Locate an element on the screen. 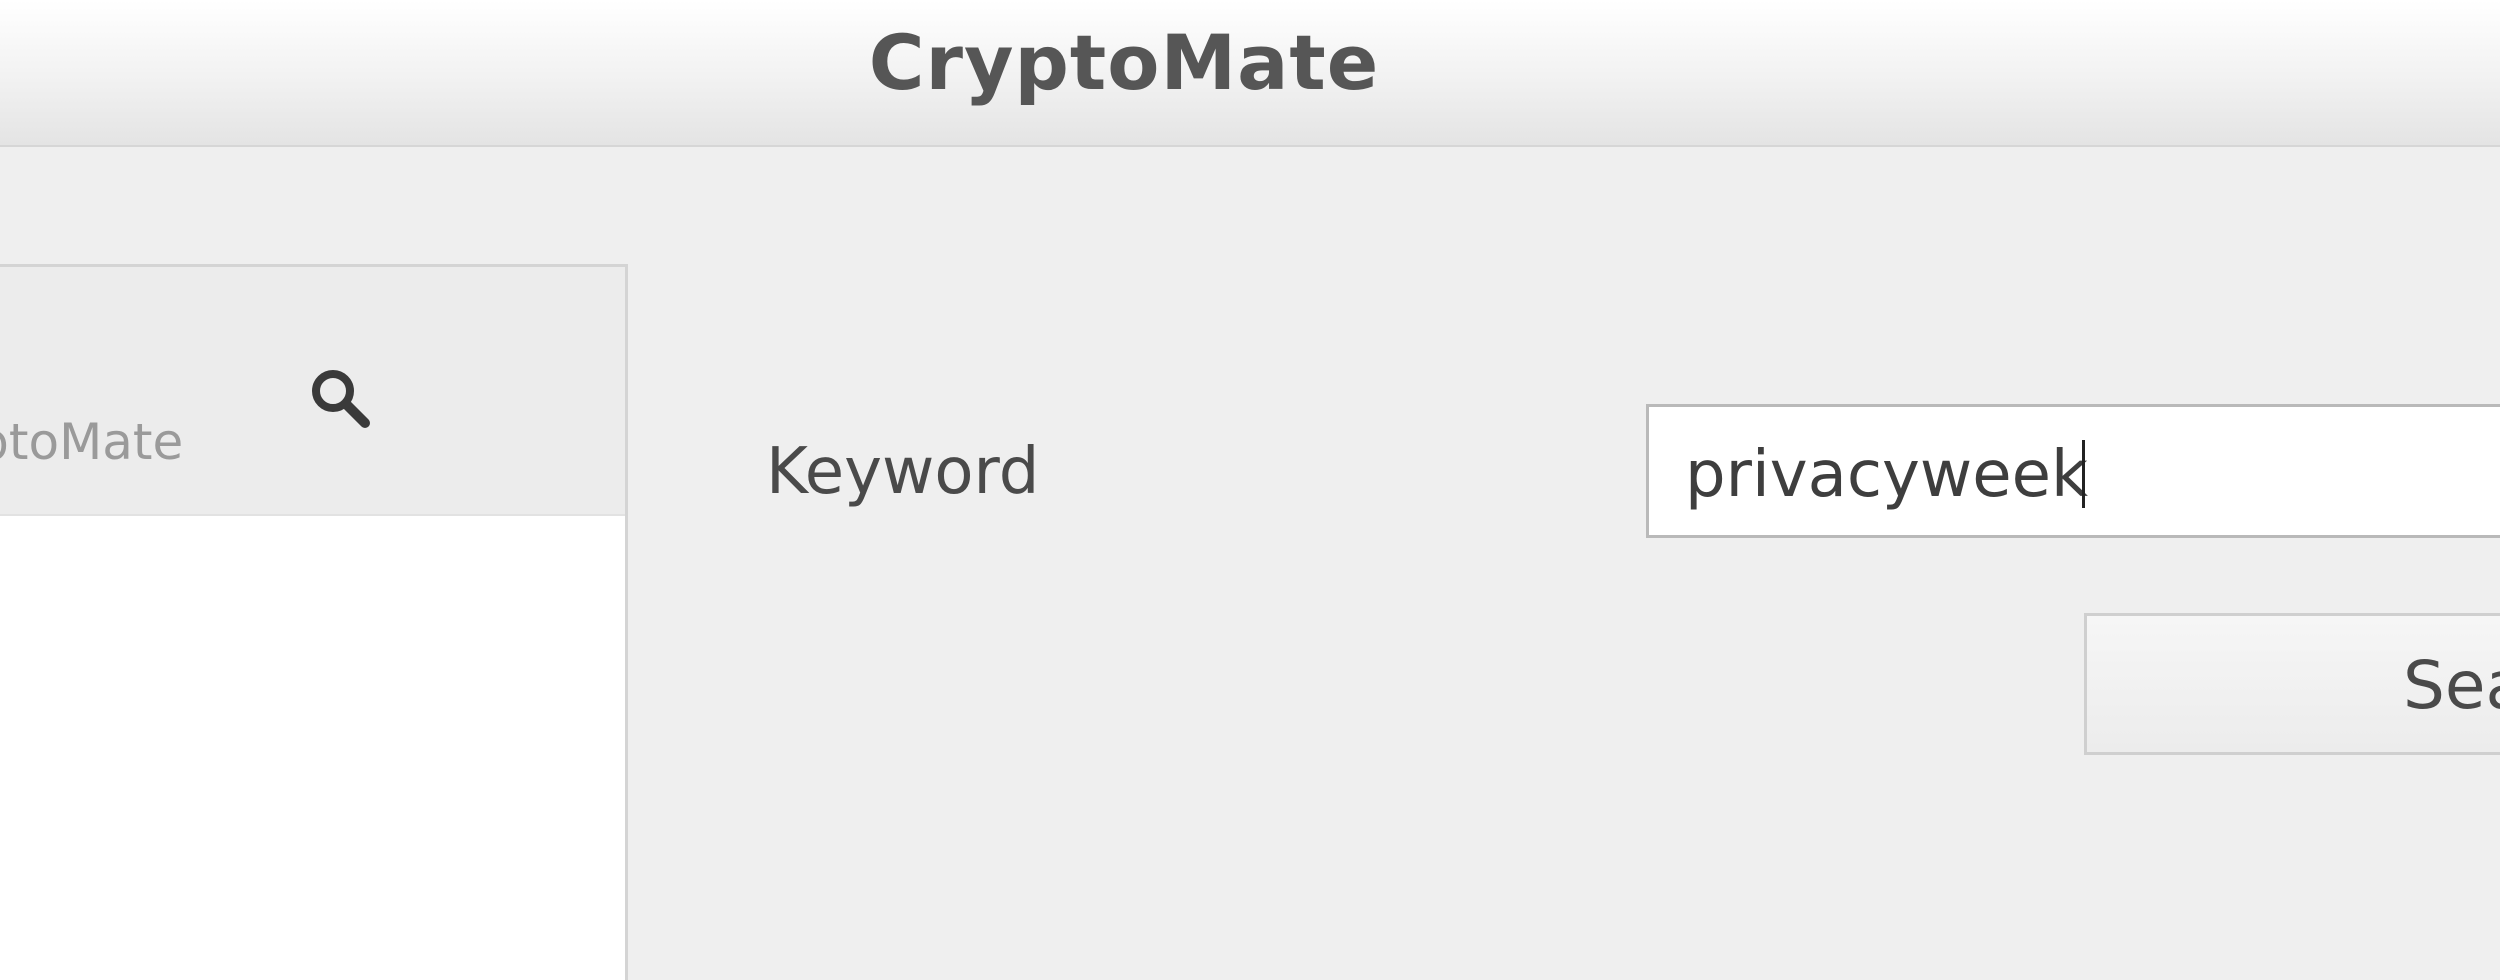 This screenshot has width=2500, height=980. text-caret is located at coordinates (2084, 474).